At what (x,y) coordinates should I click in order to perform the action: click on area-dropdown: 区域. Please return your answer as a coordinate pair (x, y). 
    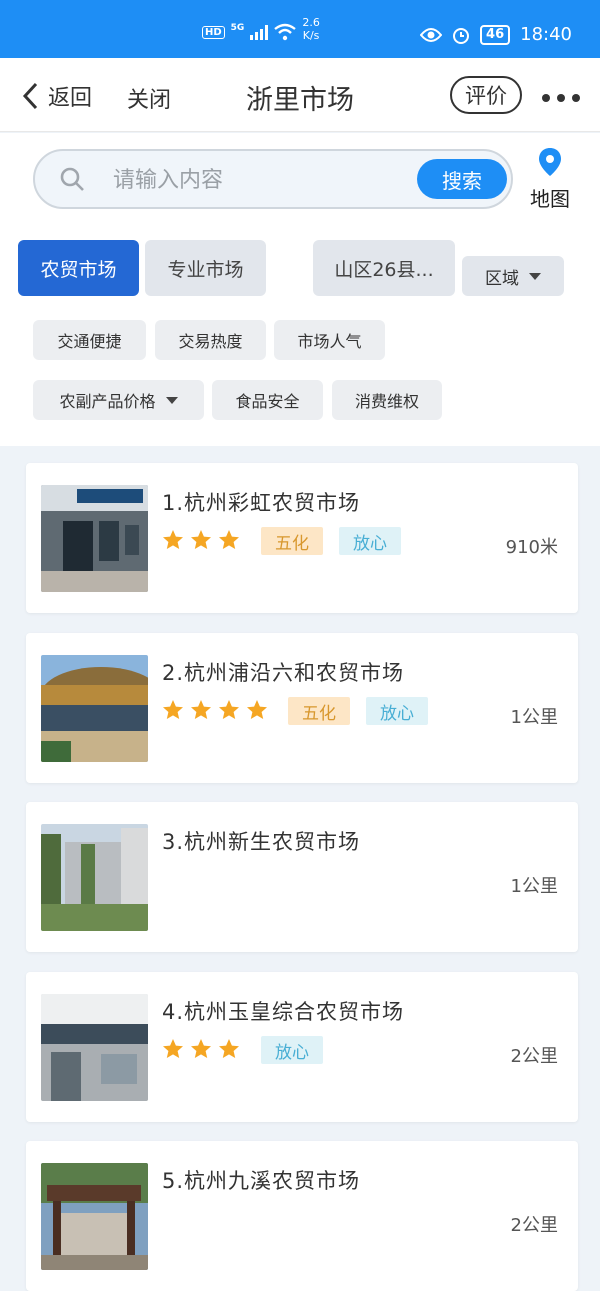
    Looking at the image, I should click on (513, 276).